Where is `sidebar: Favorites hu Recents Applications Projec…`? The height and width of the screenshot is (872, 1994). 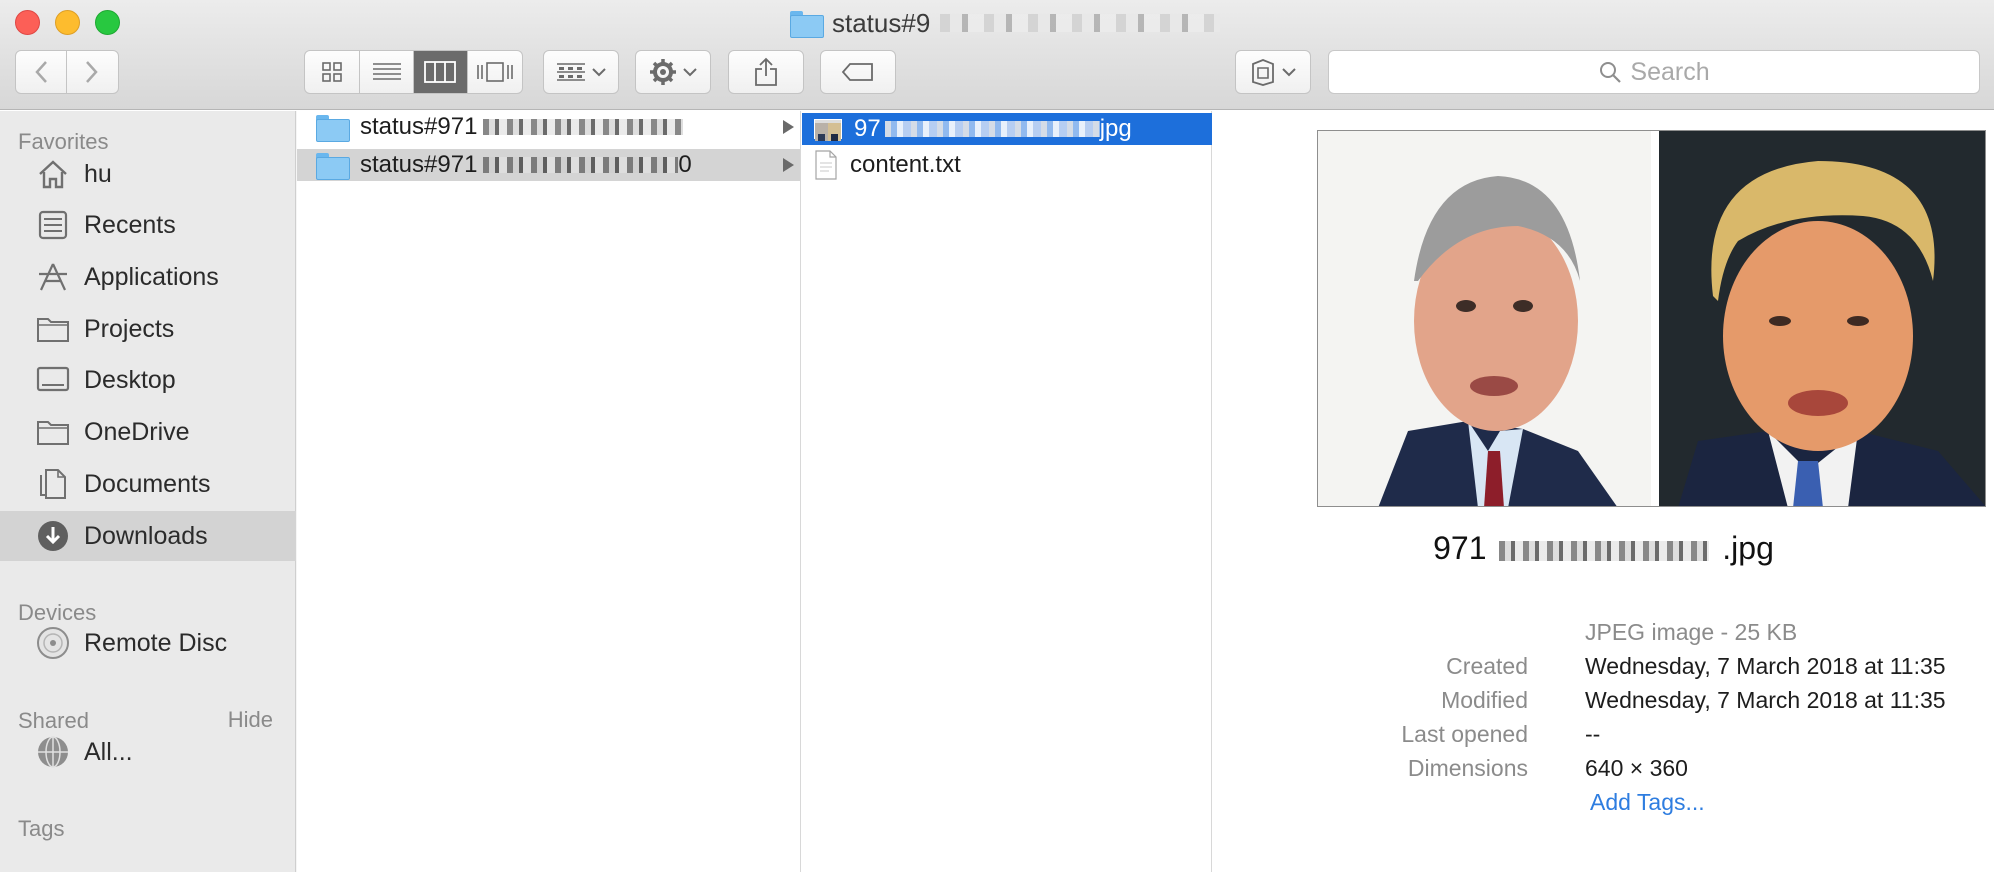 sidebar: Favorites hu Recents Applications Projec… is located at coordinates (148, 491).